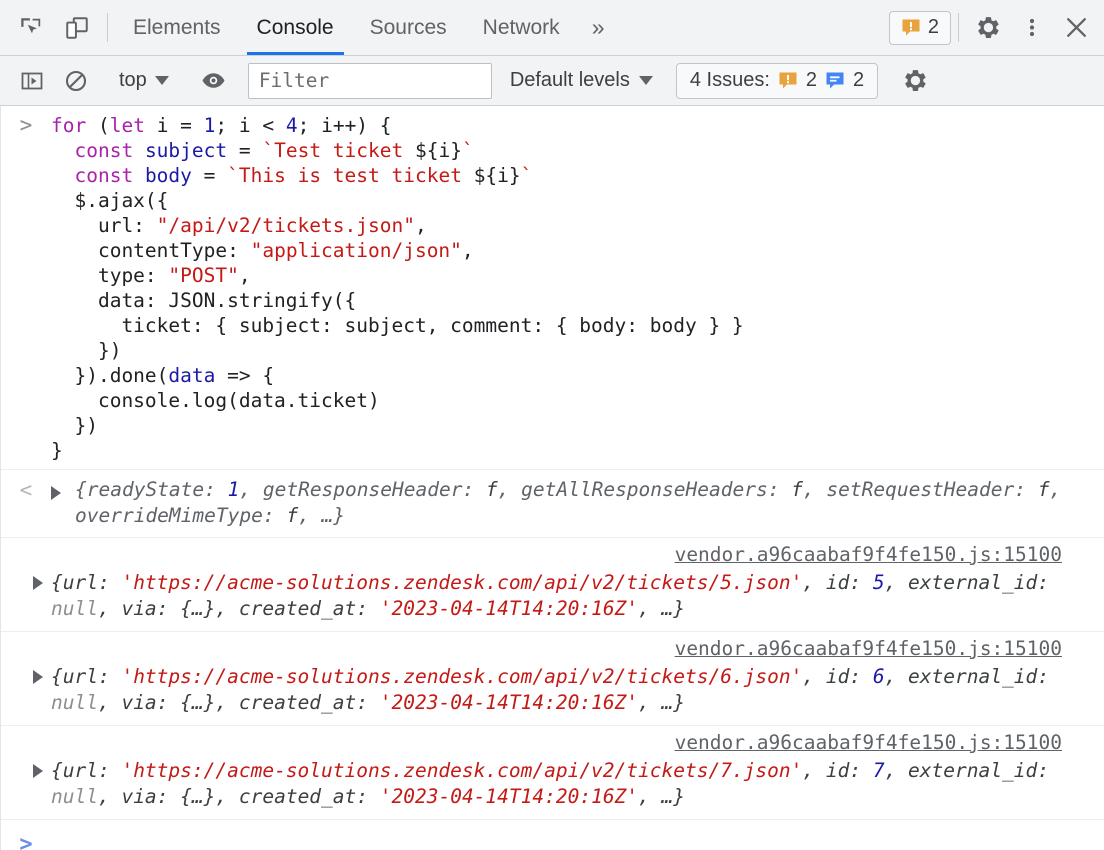 The image size is (1104, 850). Describe the element at coordinates (233, 489) in the screenshot. I see `object-token: 1` at that location.